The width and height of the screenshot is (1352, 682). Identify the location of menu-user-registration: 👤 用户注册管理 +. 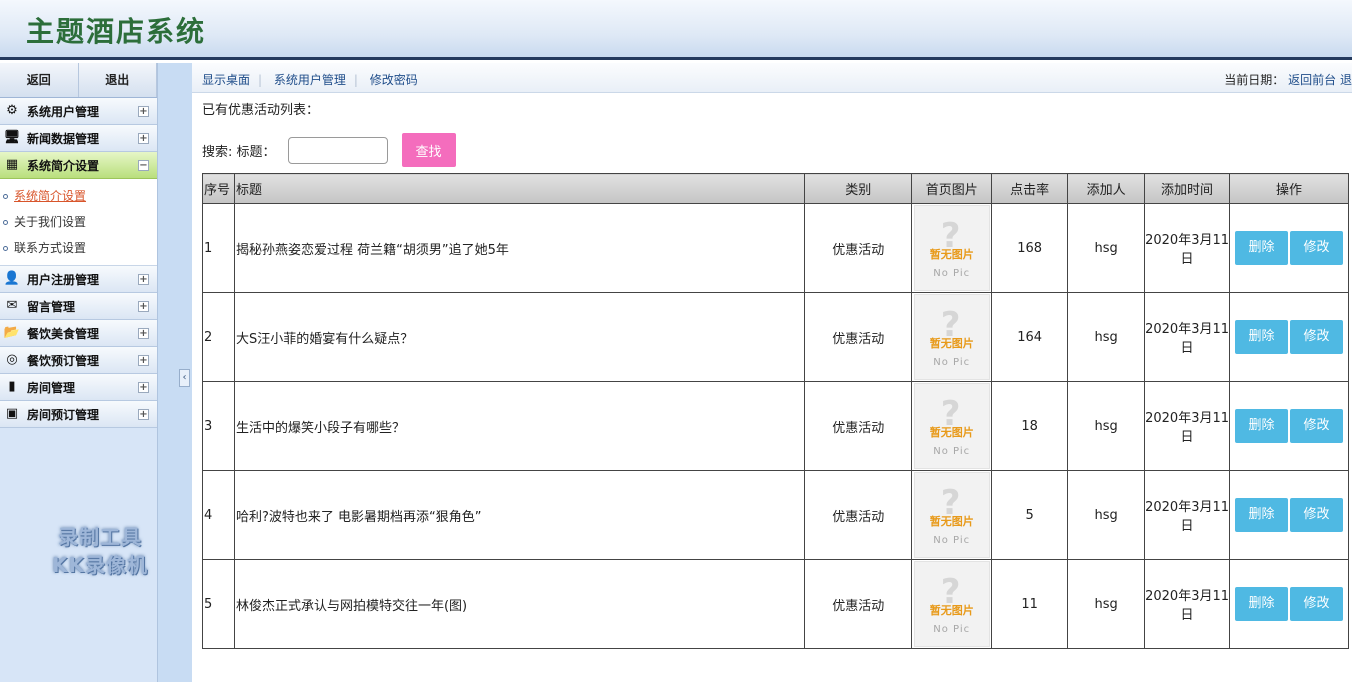
(78, 279).